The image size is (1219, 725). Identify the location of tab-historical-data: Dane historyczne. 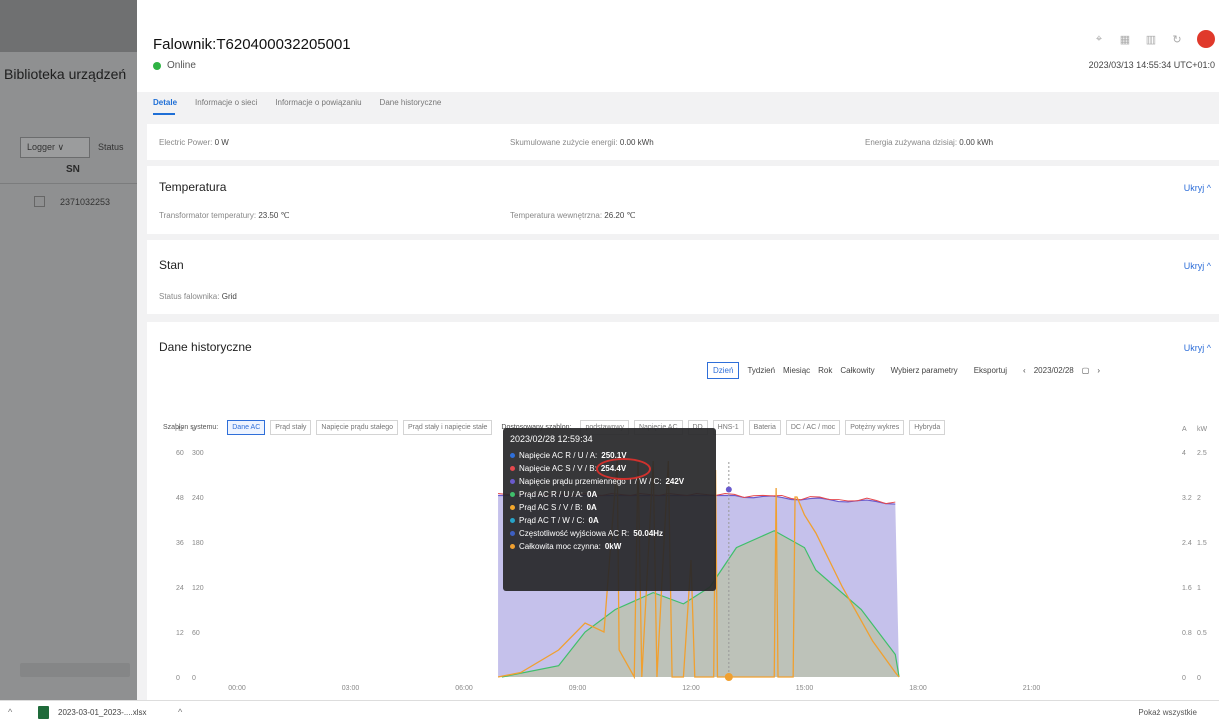
(411, 102).